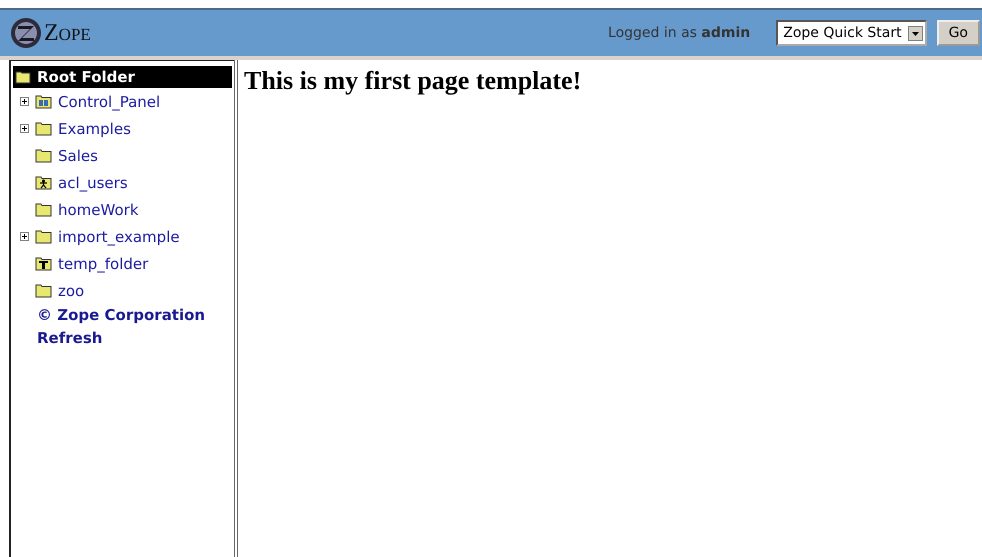 The image size is (982, 557). What do you see at coordinates (26, 33) in the screenshot?
I see `logo-icon` at bounding box center [26, 33].